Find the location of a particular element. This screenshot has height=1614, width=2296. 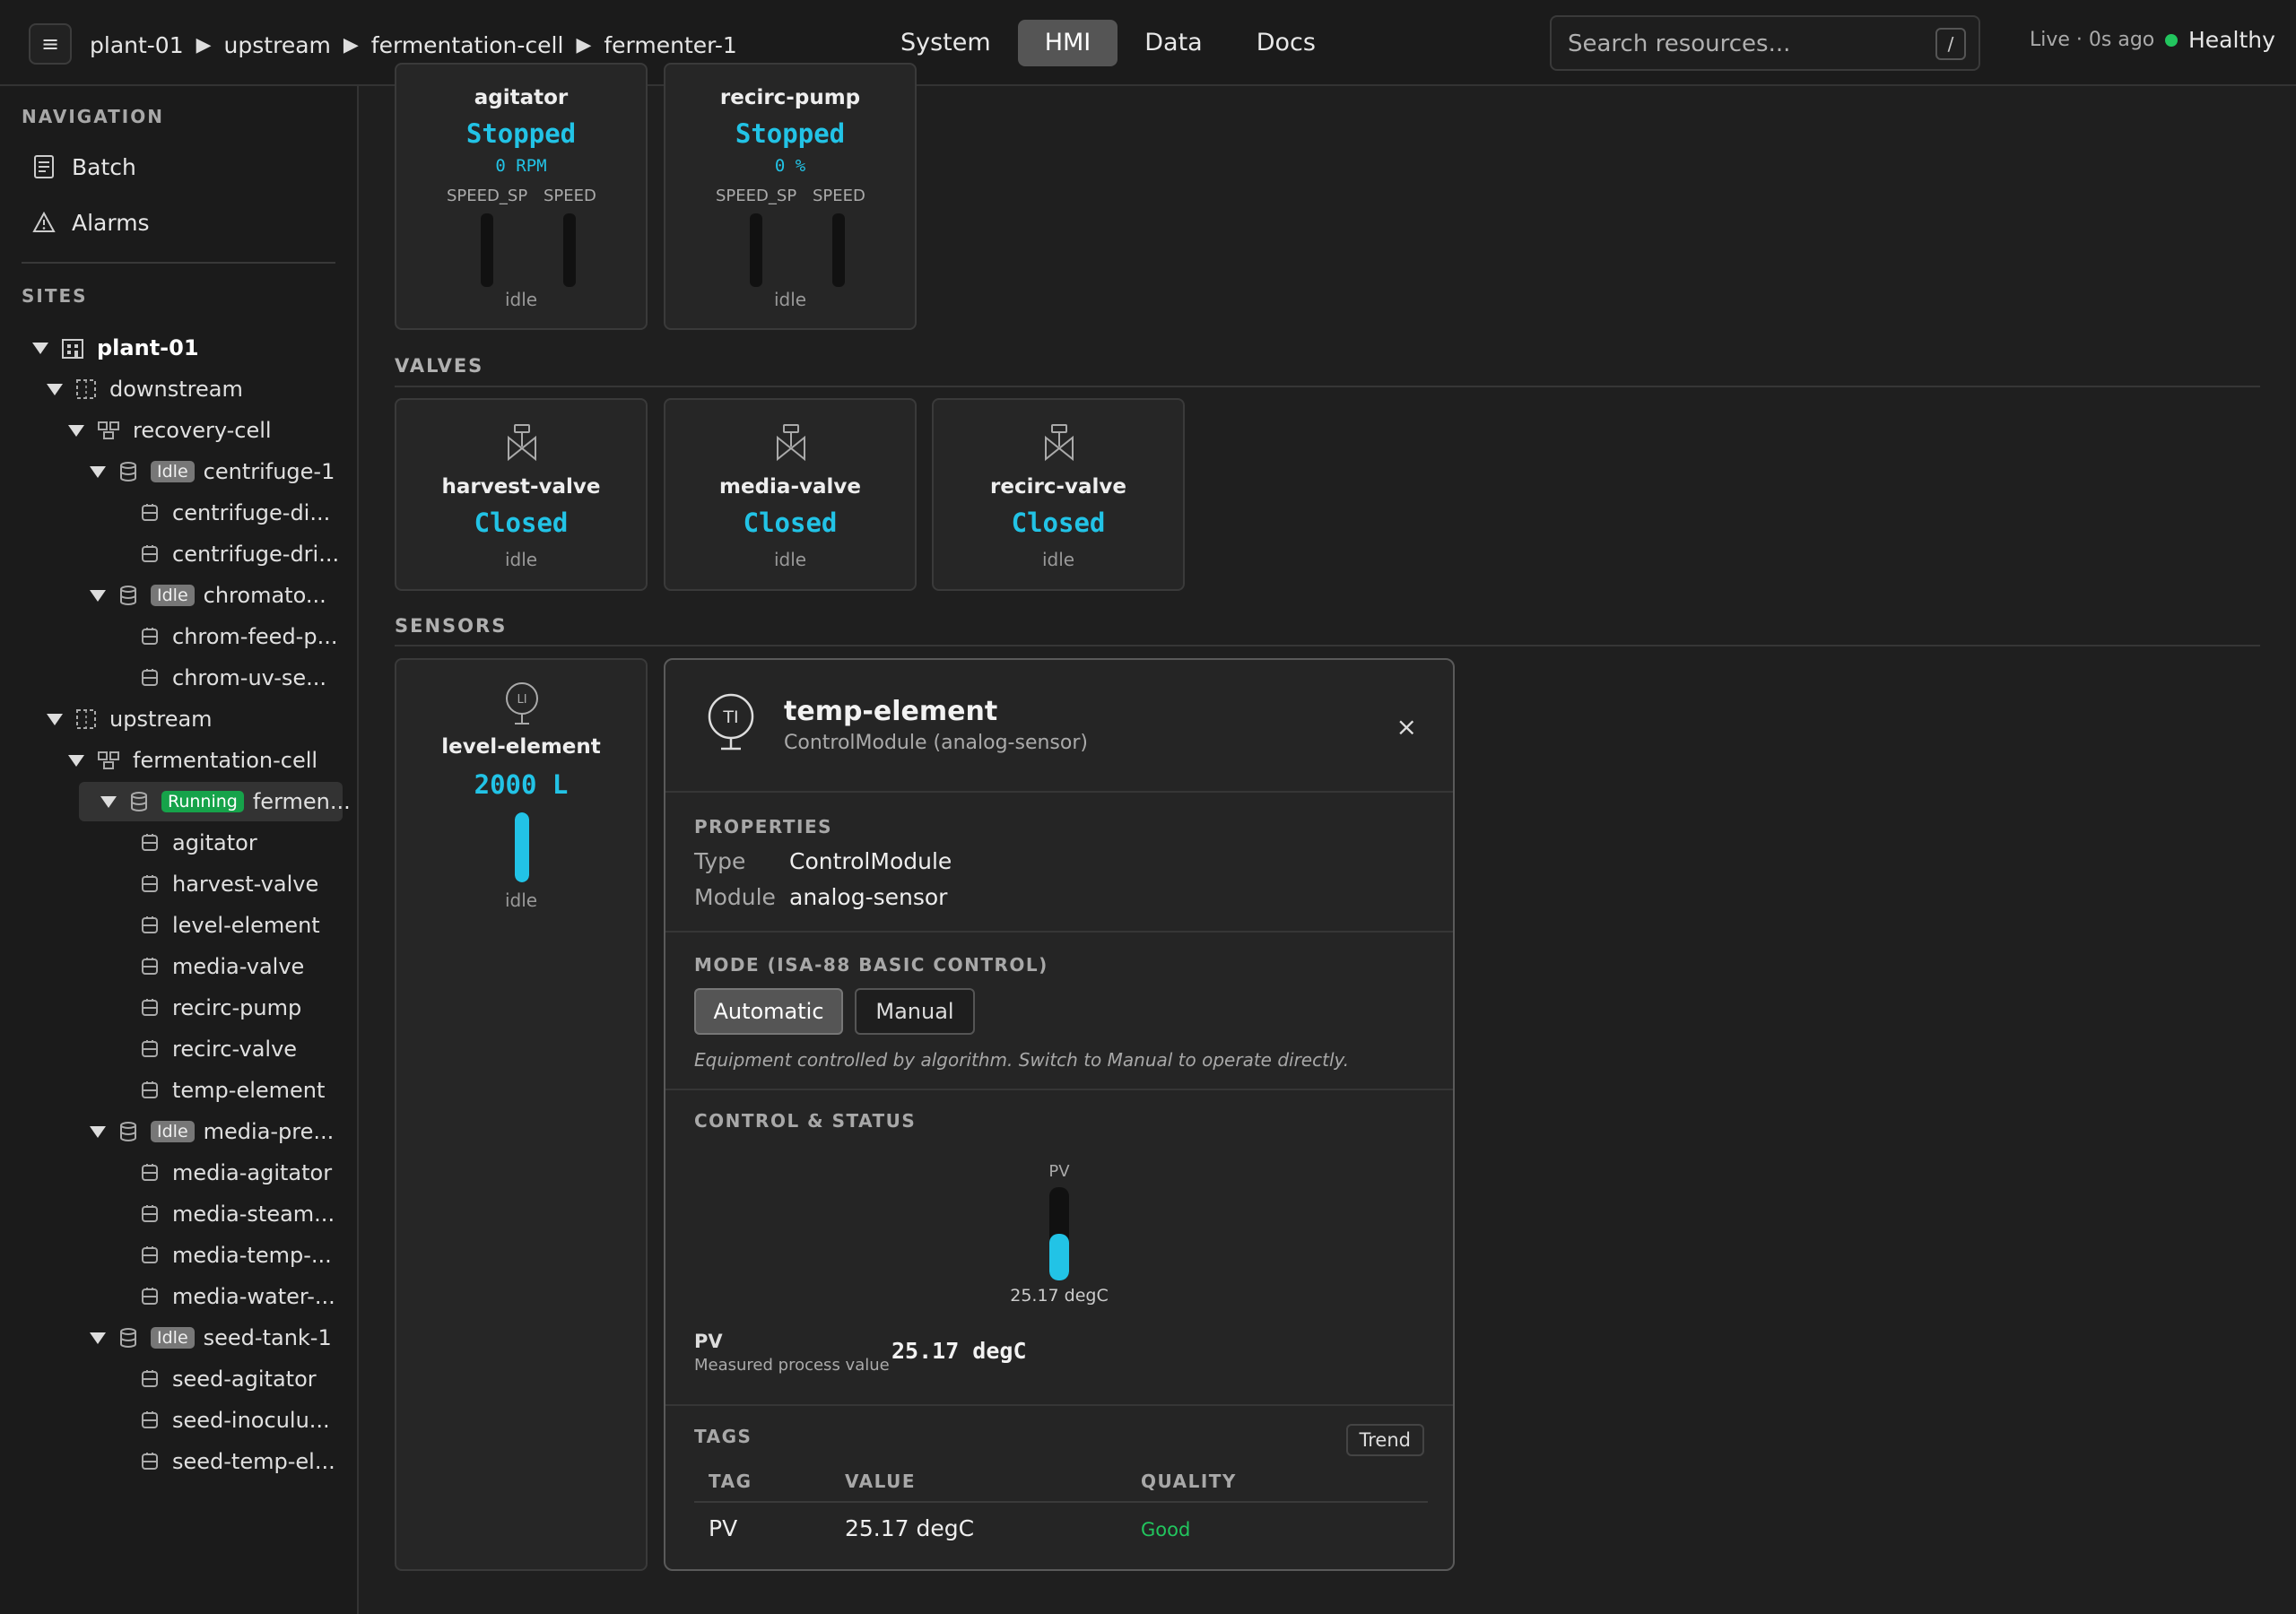

sidebar-item-alarms: Alarms is located at coordinates (91, 222).